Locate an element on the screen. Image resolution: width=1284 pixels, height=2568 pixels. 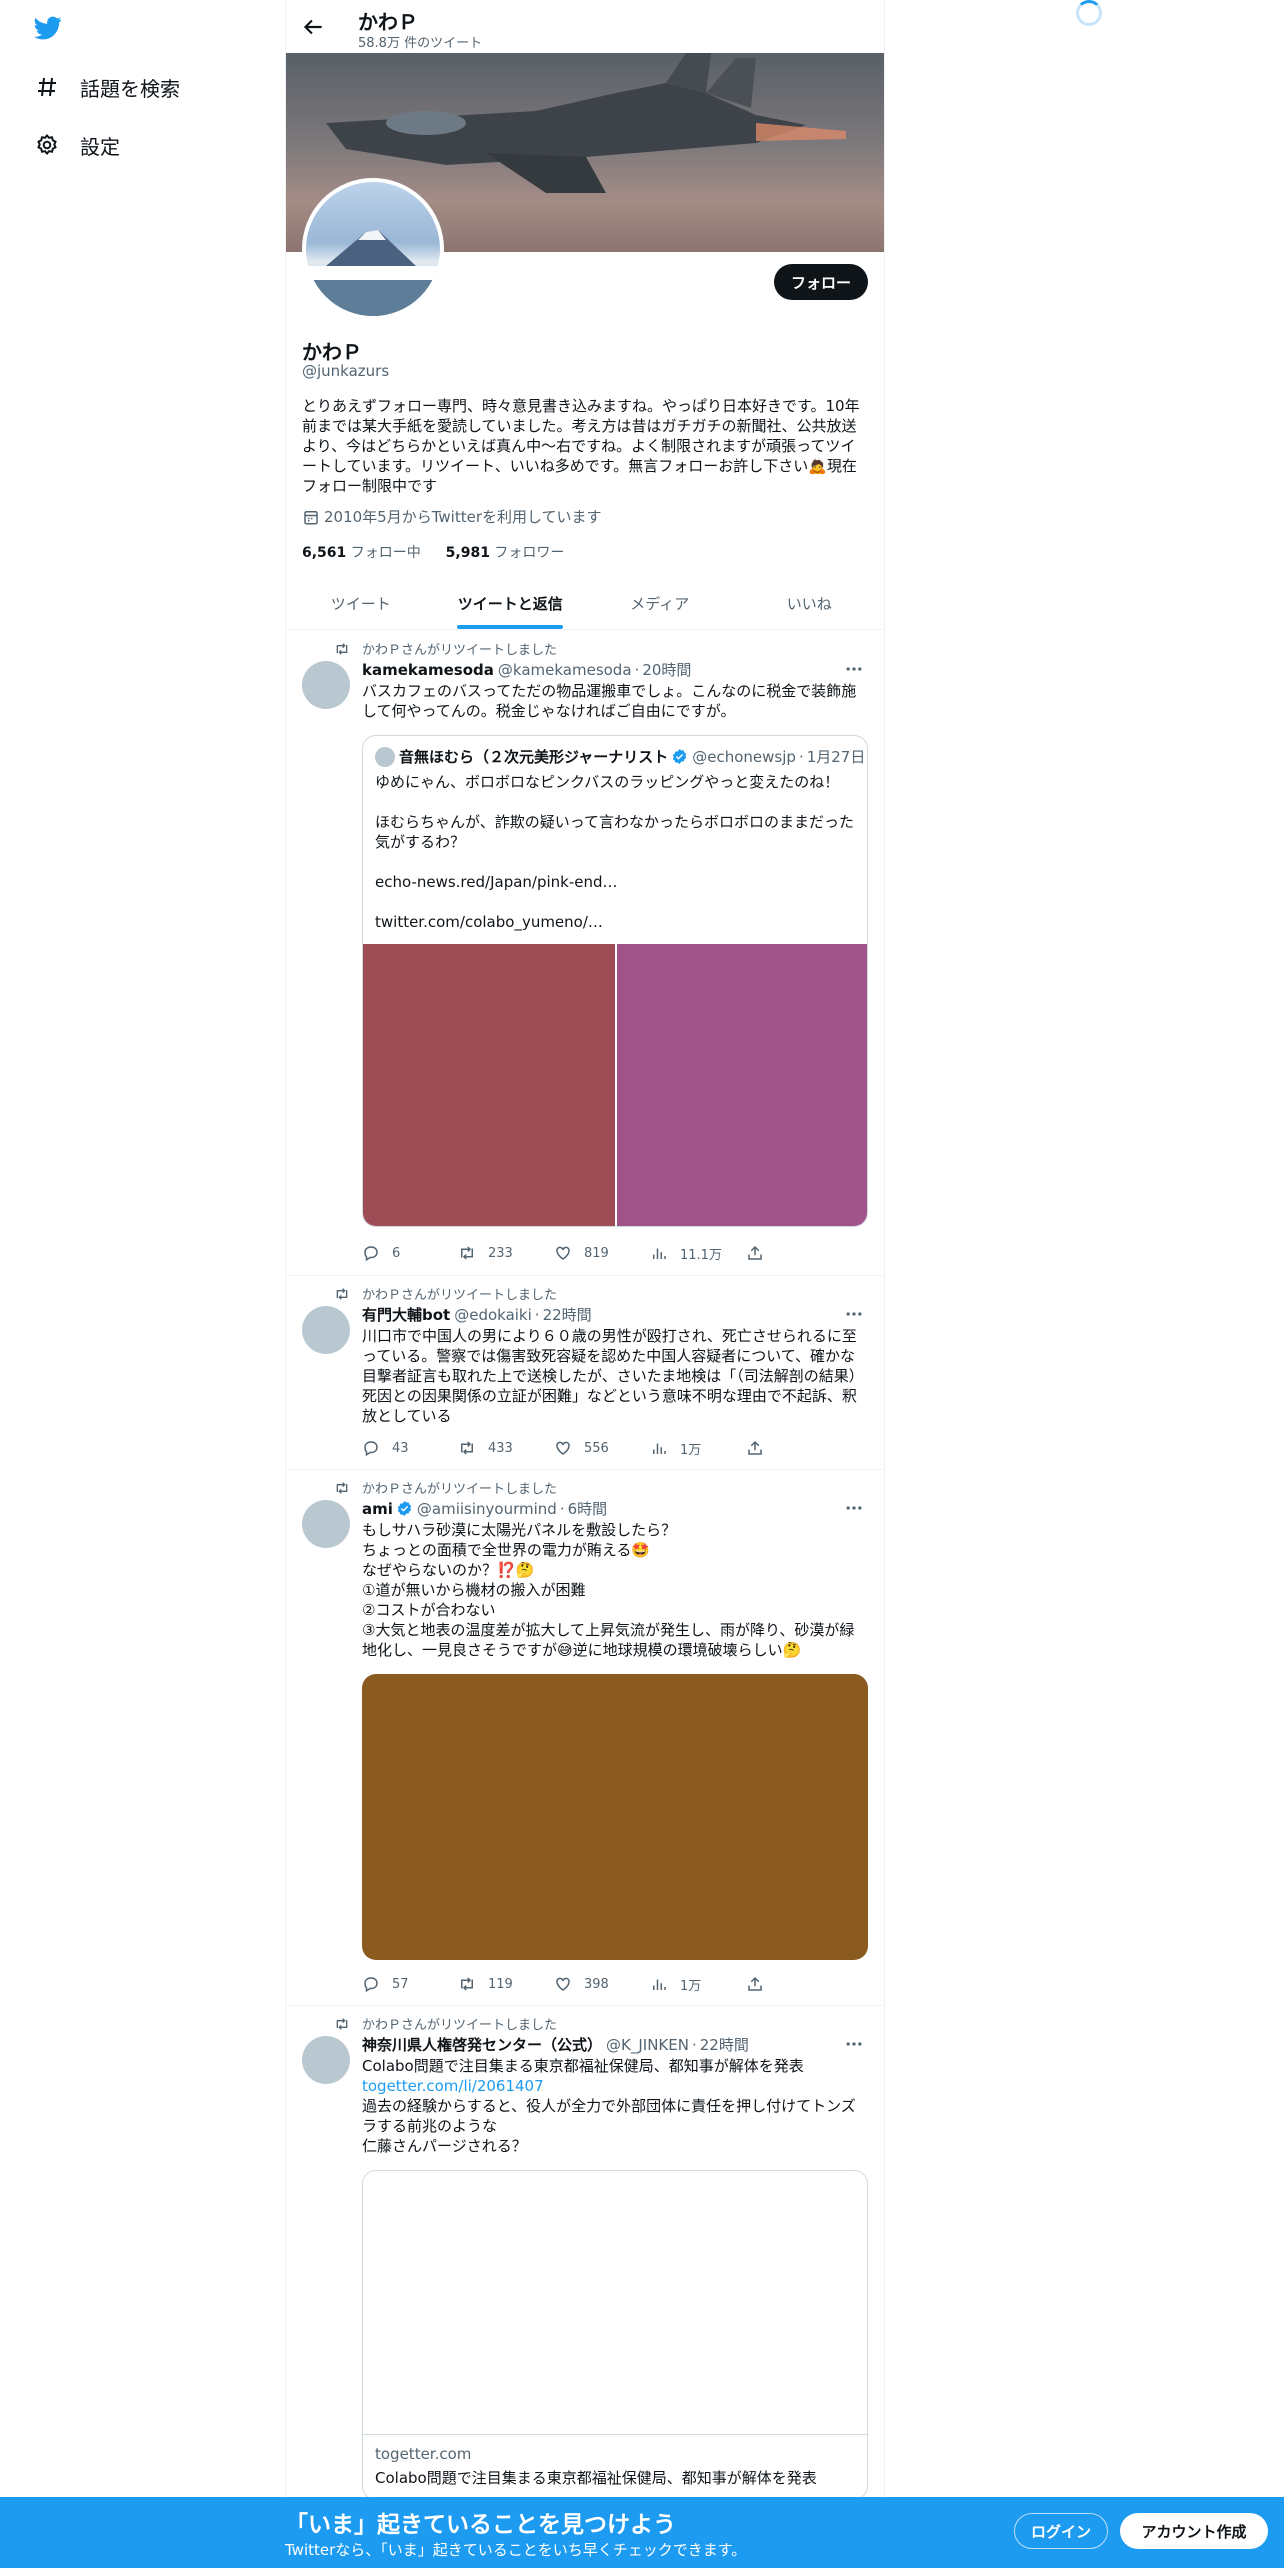
header-tweet-count: 58.8万 件のツイート is located at coordinates (420, 43).